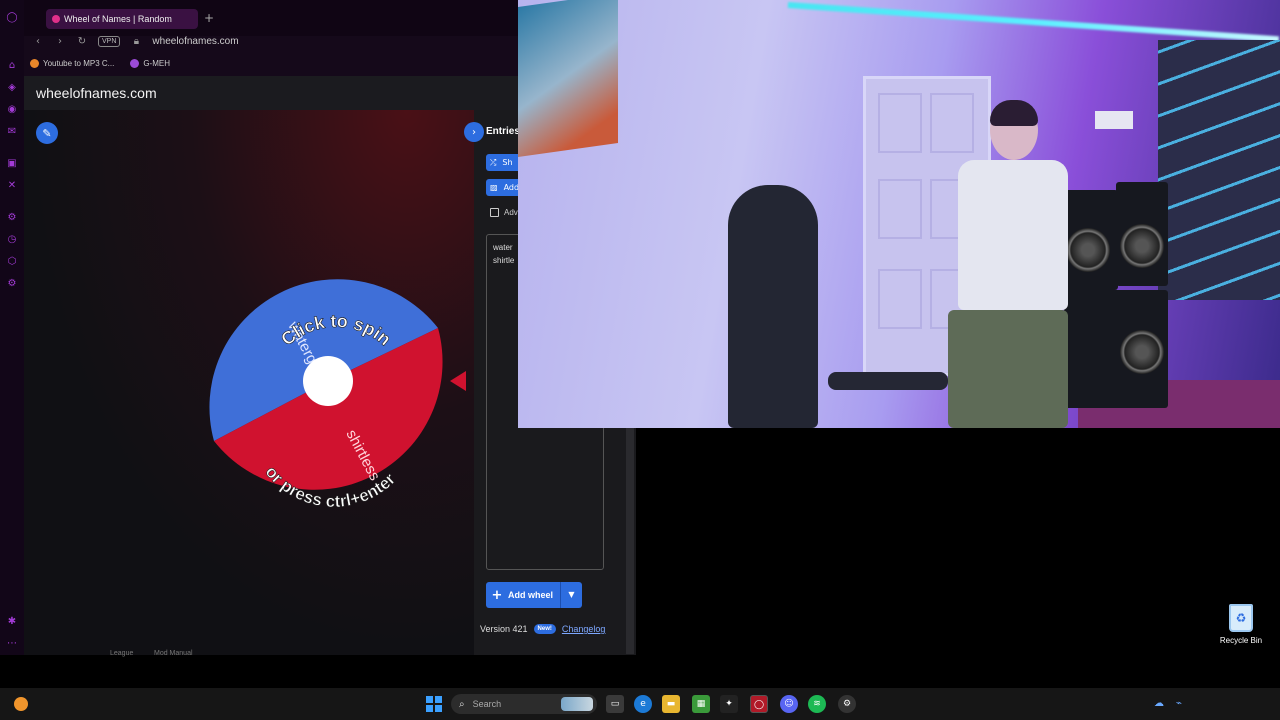  Describe the element at coordinates (12, 88) in the screenshot. I see `bag-icon: ◈` at that location.